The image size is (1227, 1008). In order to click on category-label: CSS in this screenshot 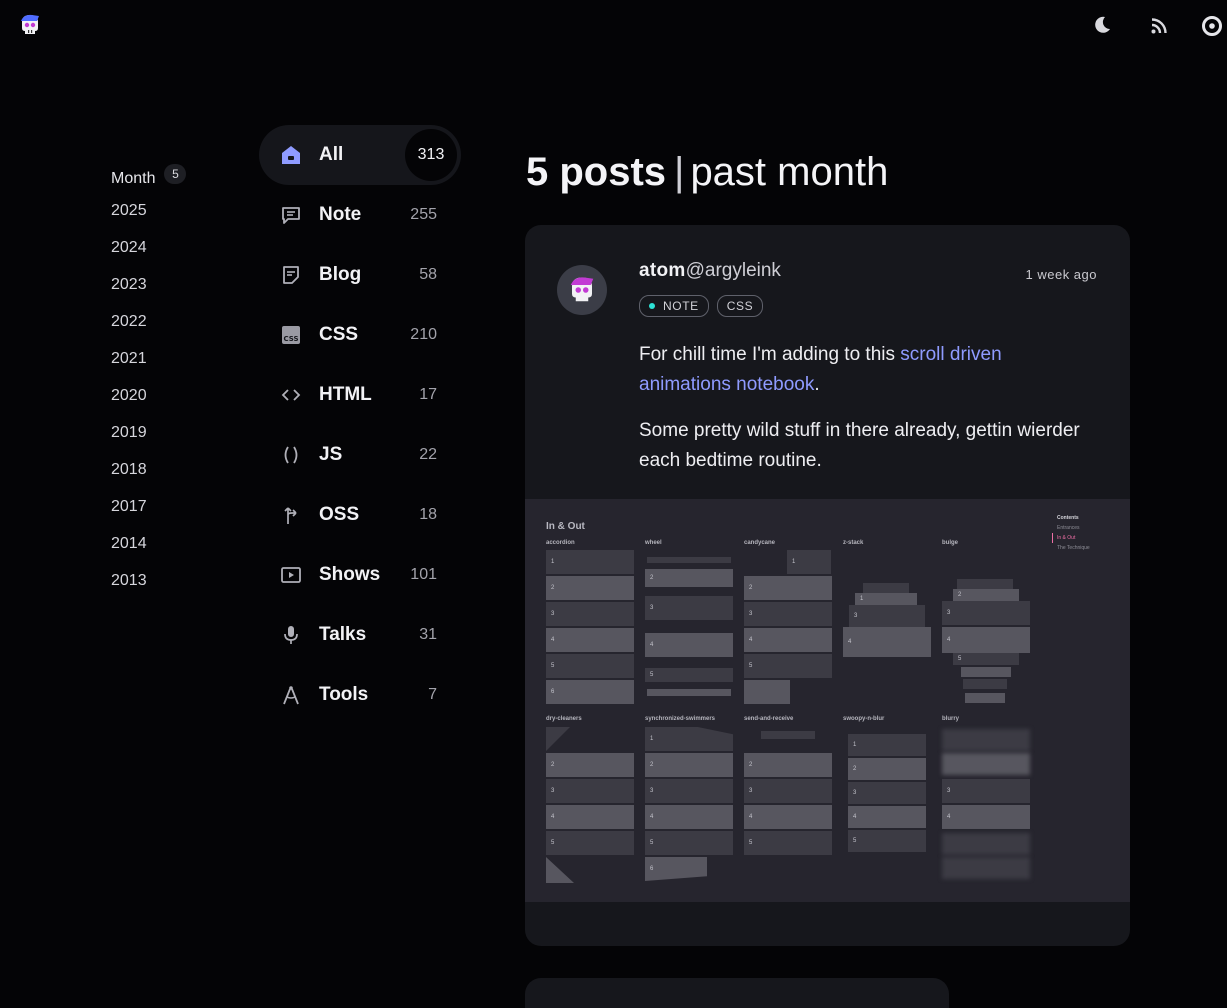, I will do `click(339, 334)`.